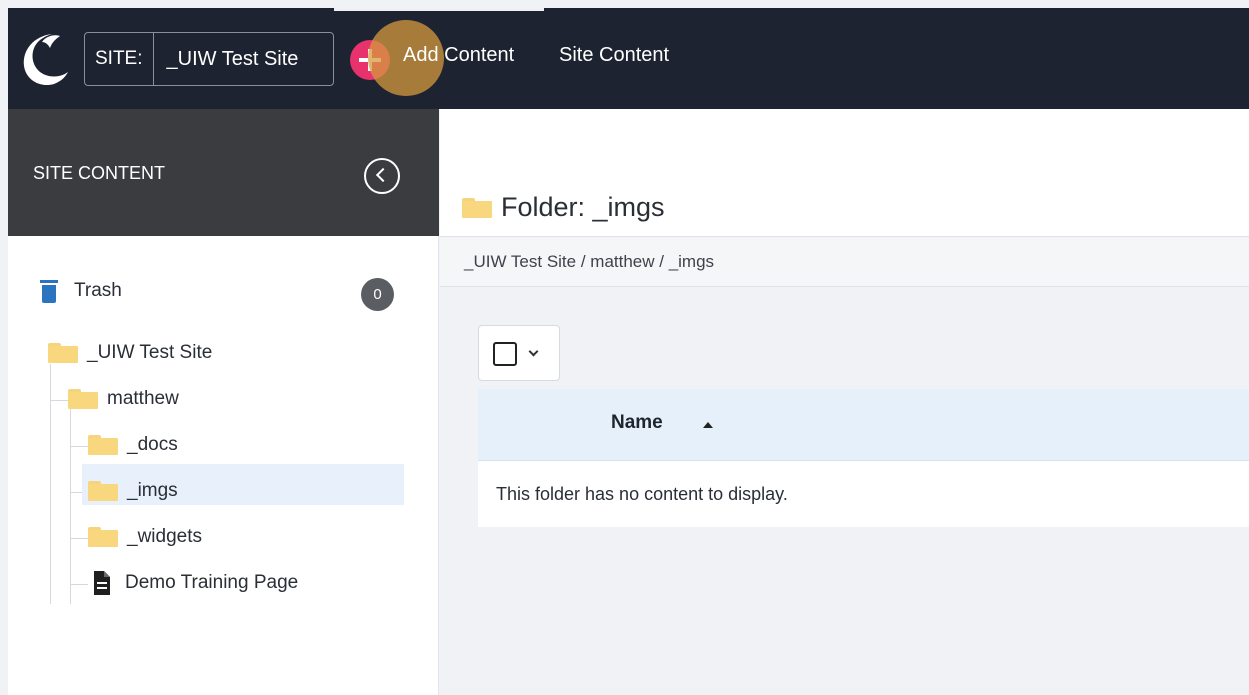 The height and width of the screenshot is (695, 1249). I want to click on tree-item-docs: _docs, so click(133, 445).